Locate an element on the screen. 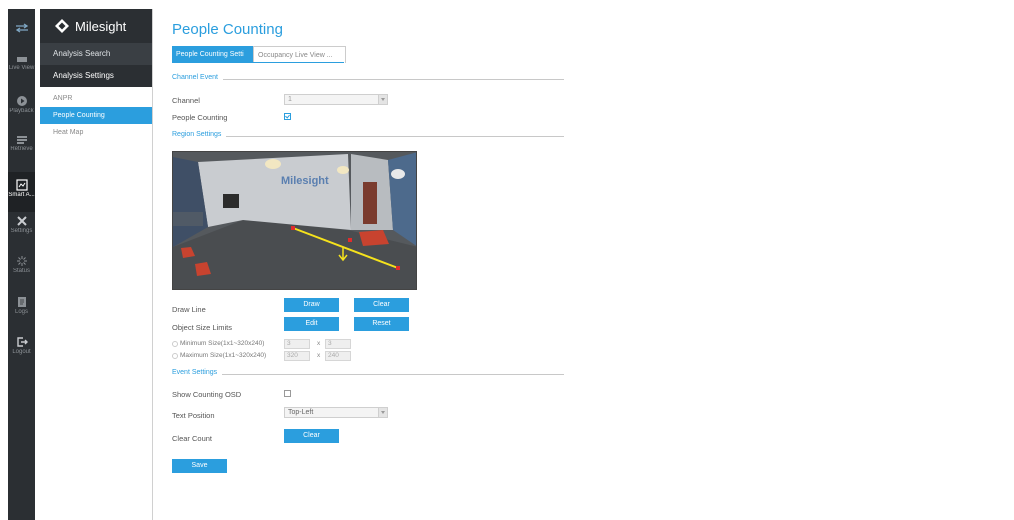 The image size is (1014, 520). max-size-label: Maximum Size(1x1~320x240) is located at coordinates (223, 355).